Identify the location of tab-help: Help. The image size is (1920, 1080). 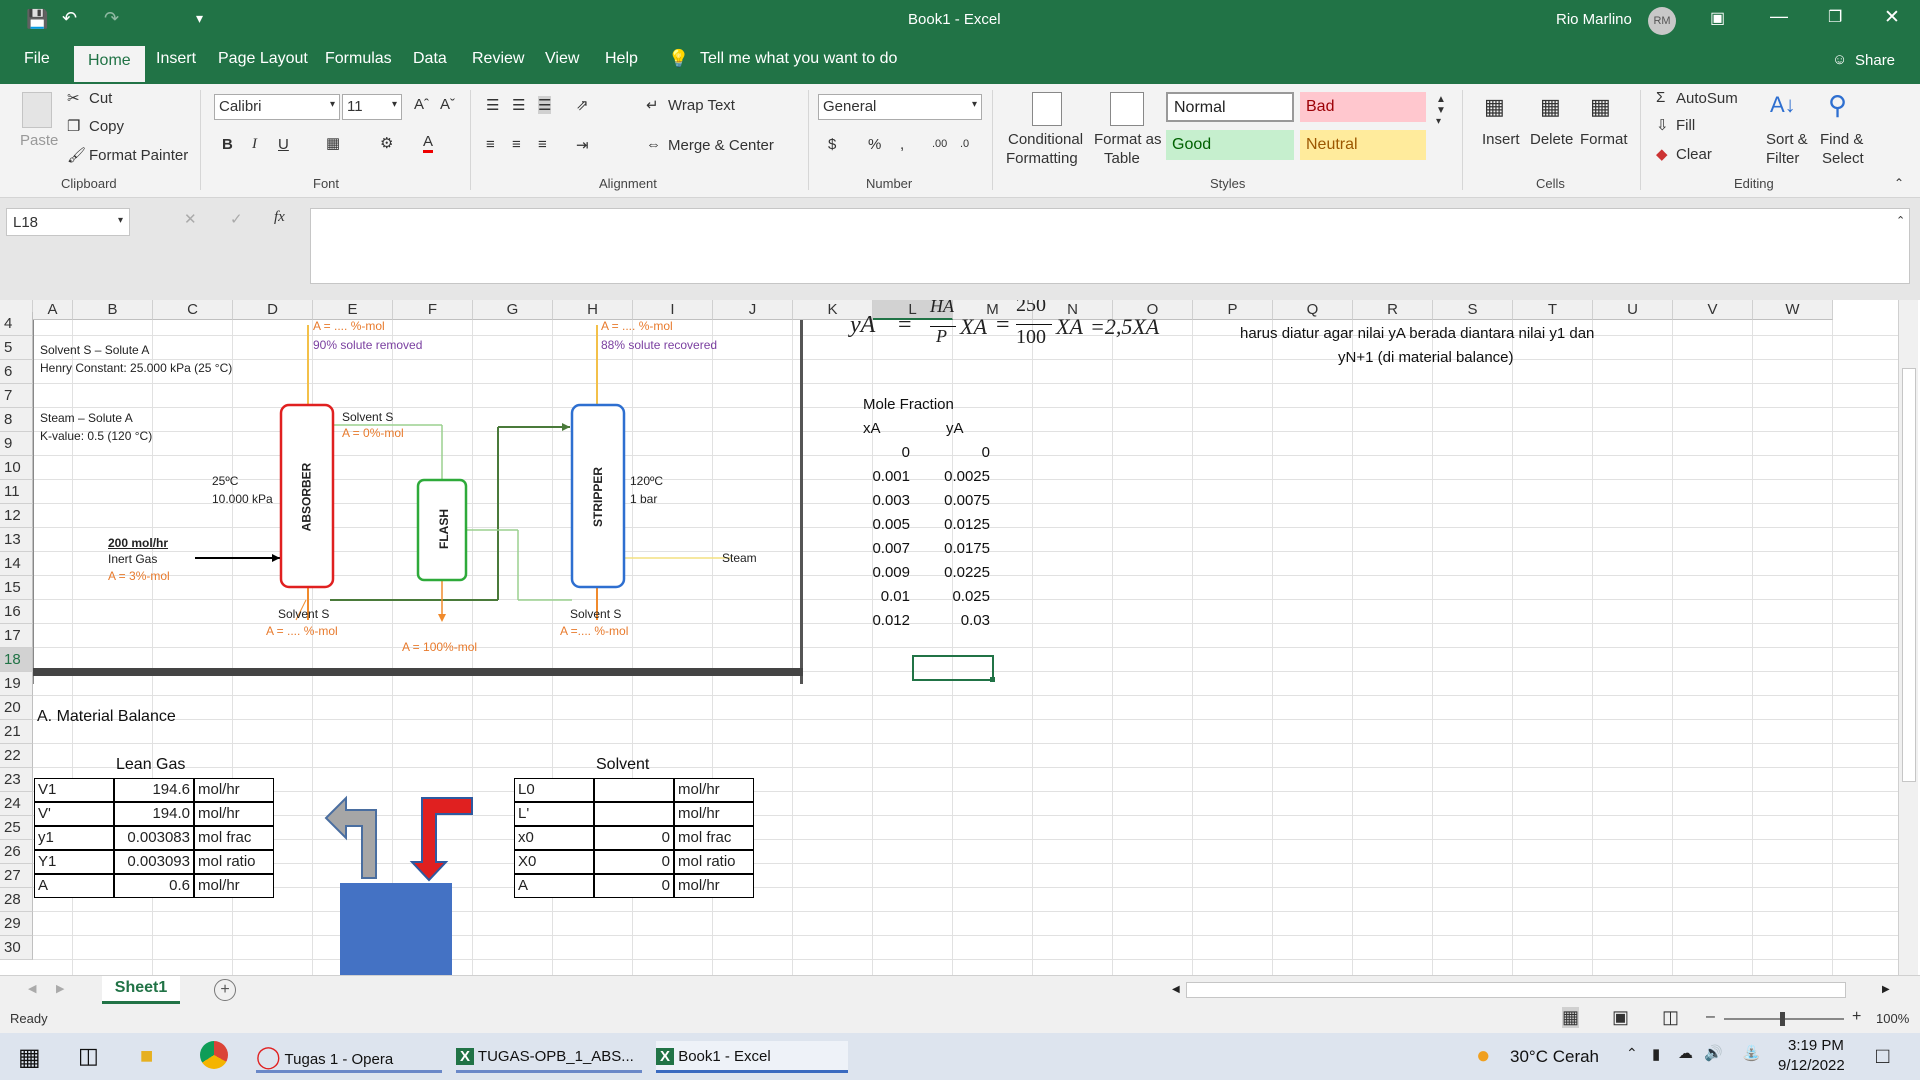
(621, 59).